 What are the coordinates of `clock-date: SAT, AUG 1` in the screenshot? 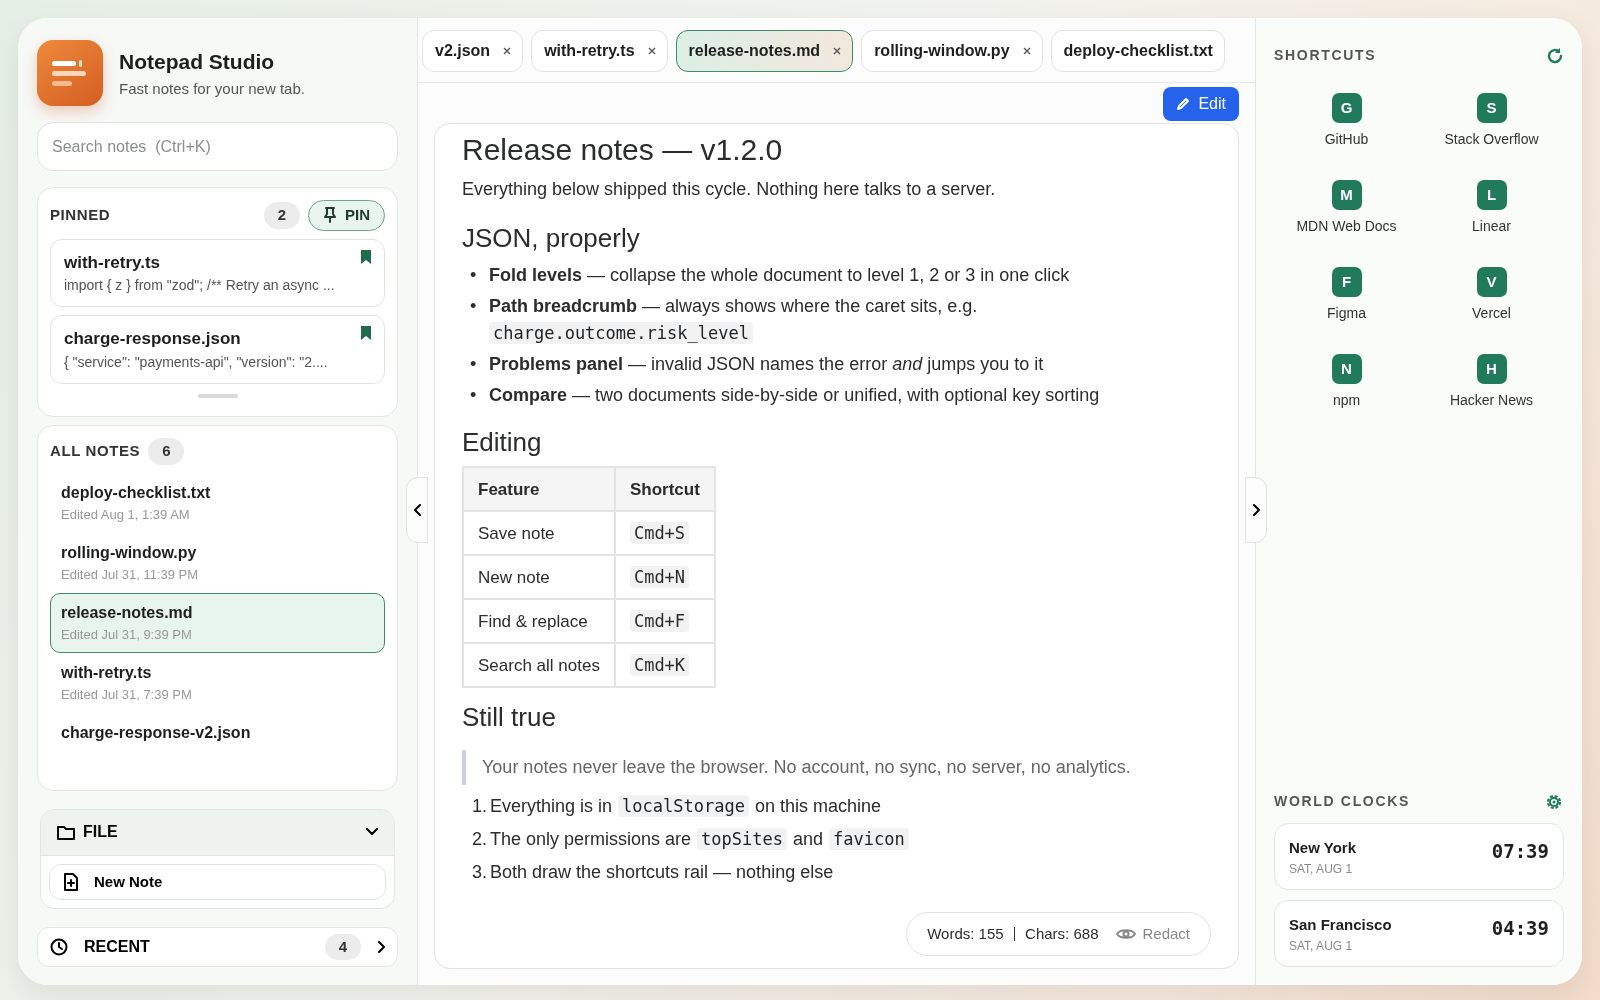 It's located at (1321, 869).